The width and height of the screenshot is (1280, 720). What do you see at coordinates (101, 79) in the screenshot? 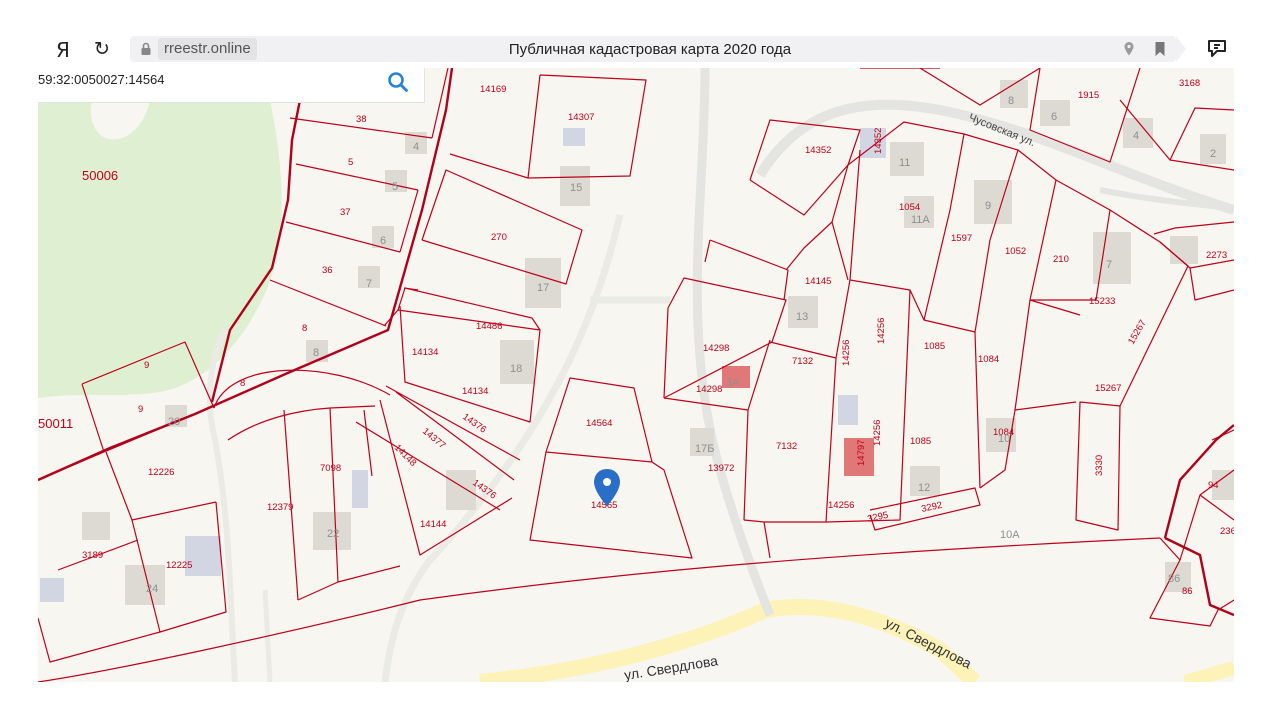
I see `cadastral-number-input: 59:32:0050027:14564` at bounding box center [101, 79].